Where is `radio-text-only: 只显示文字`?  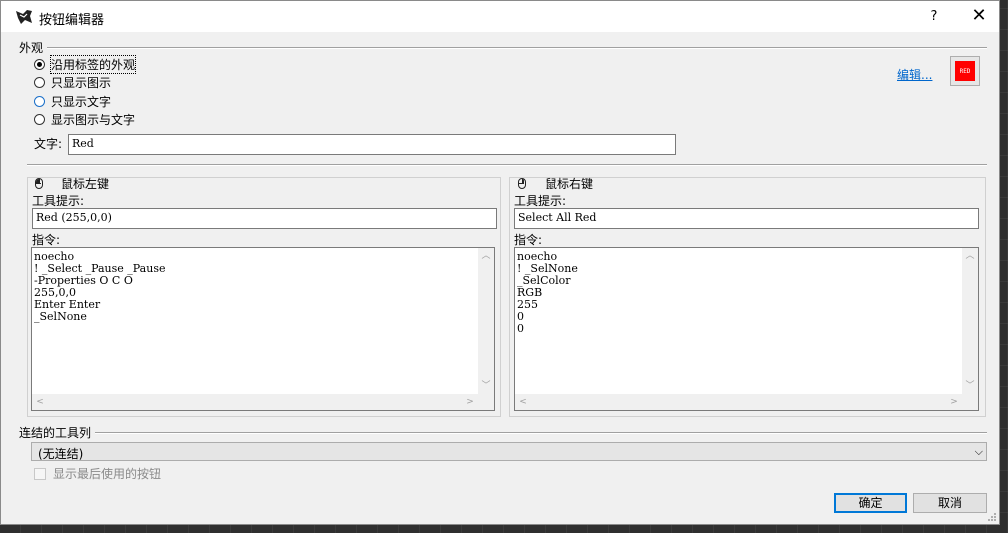 radio-text-only: 只显示文字 is located at coordinates (72, 101).